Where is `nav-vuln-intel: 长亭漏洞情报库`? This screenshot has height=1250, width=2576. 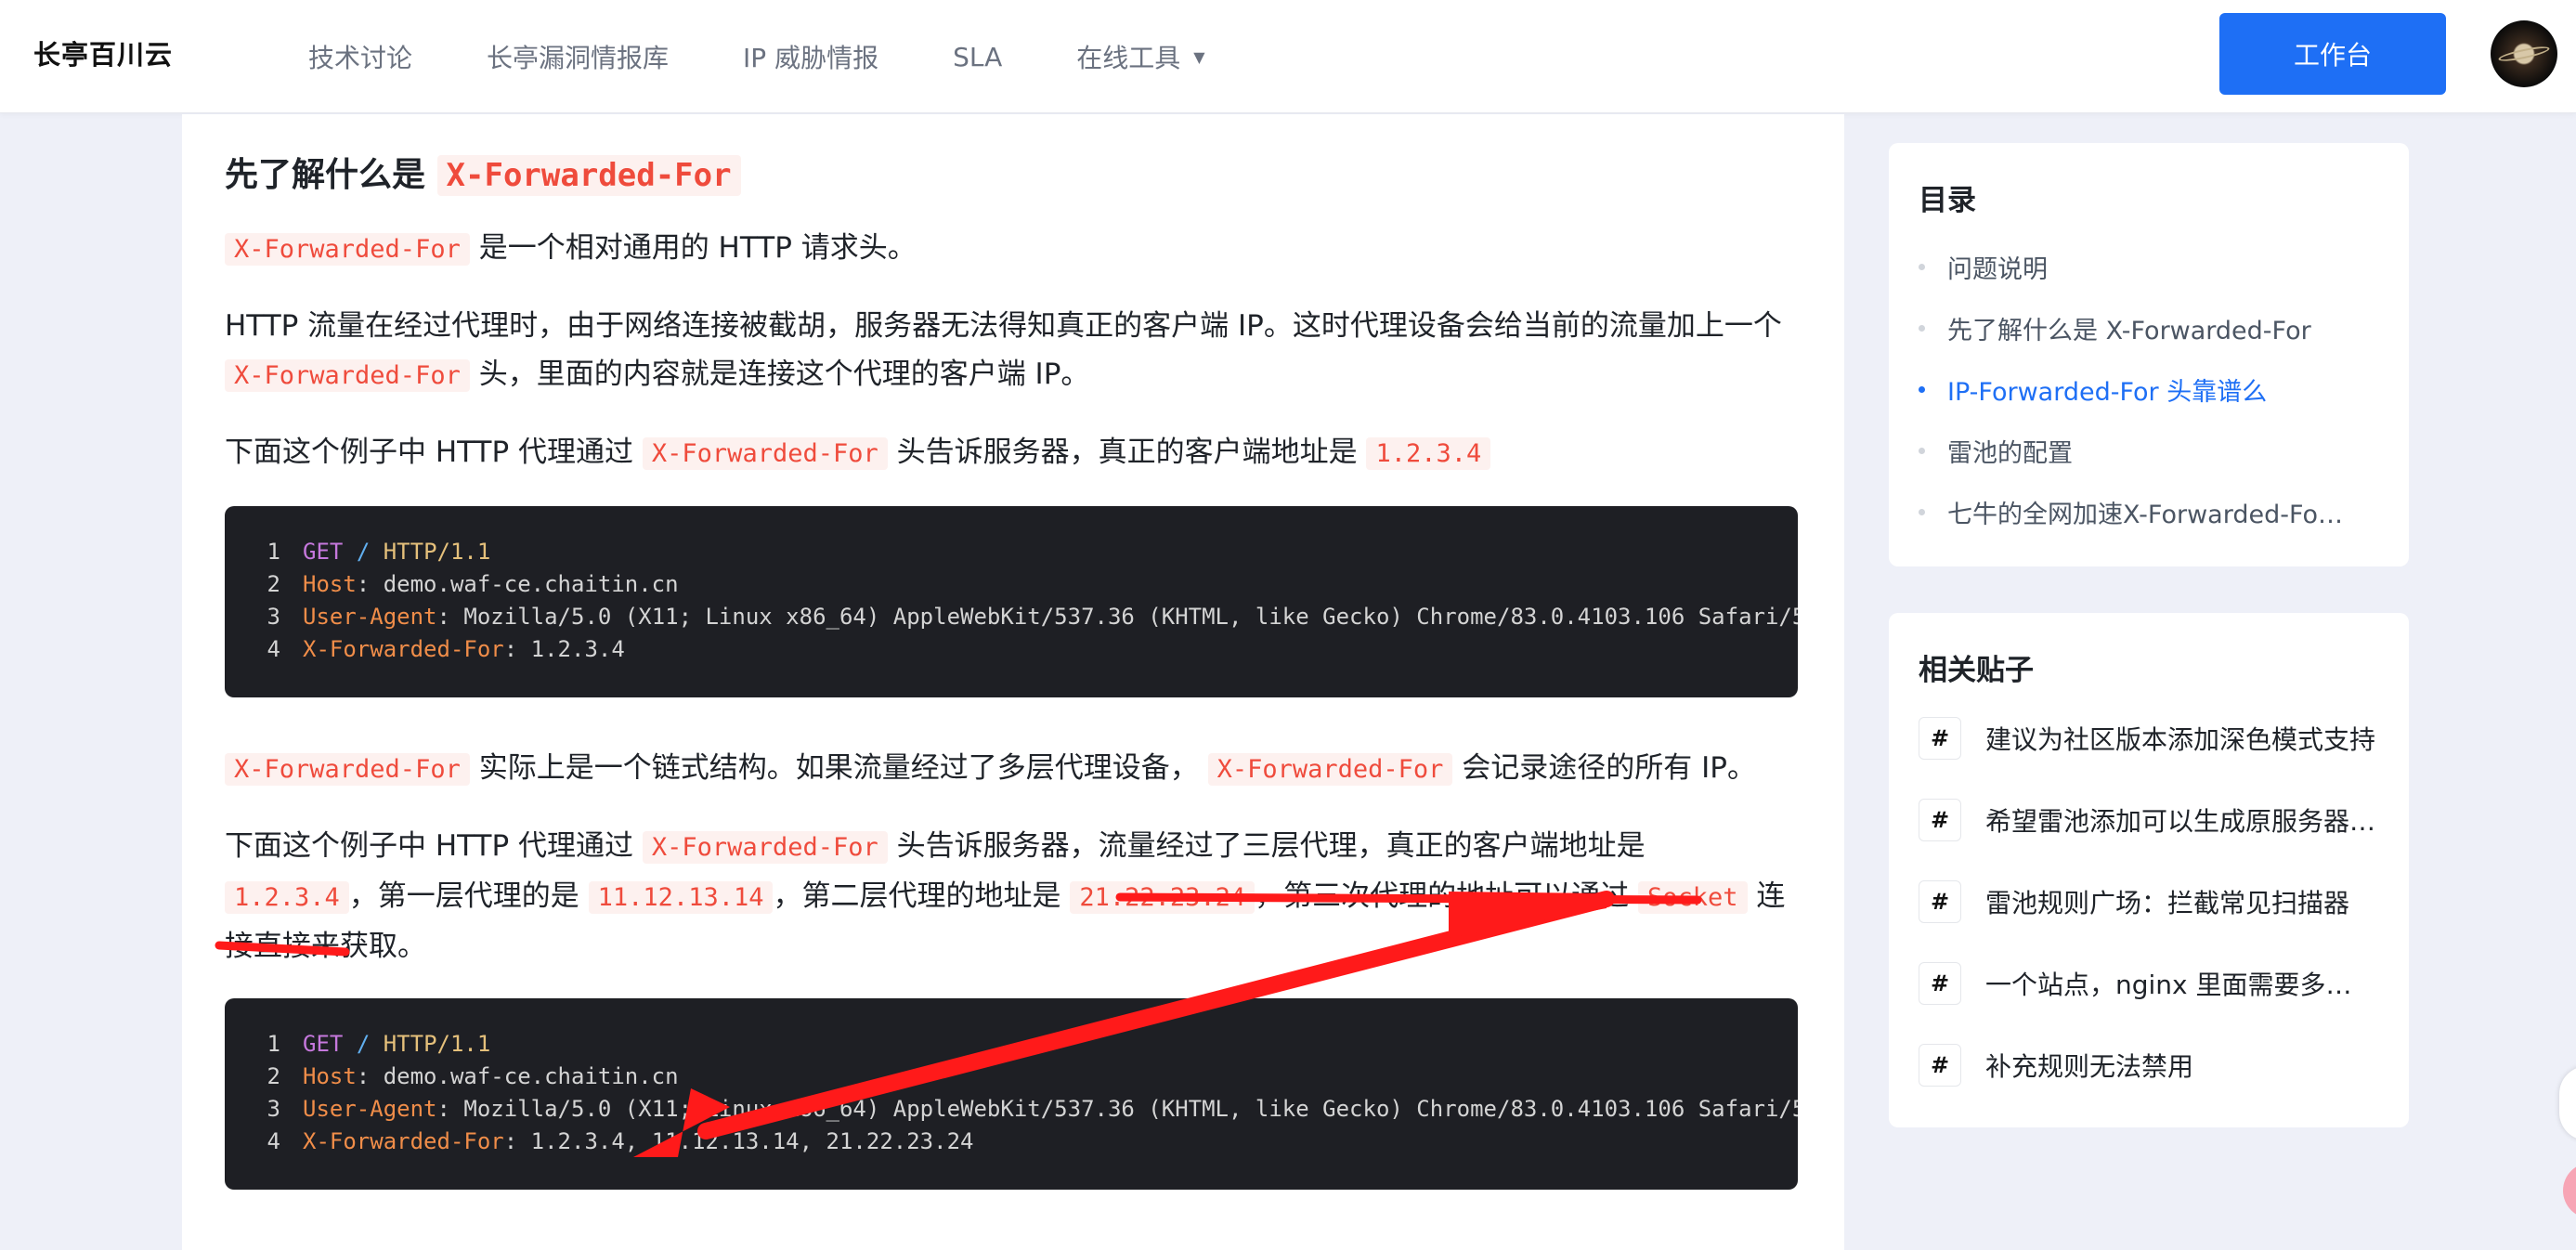
nav-vuln-intel: 长亭漏洞情报库 is located at coordinates (578, 56).